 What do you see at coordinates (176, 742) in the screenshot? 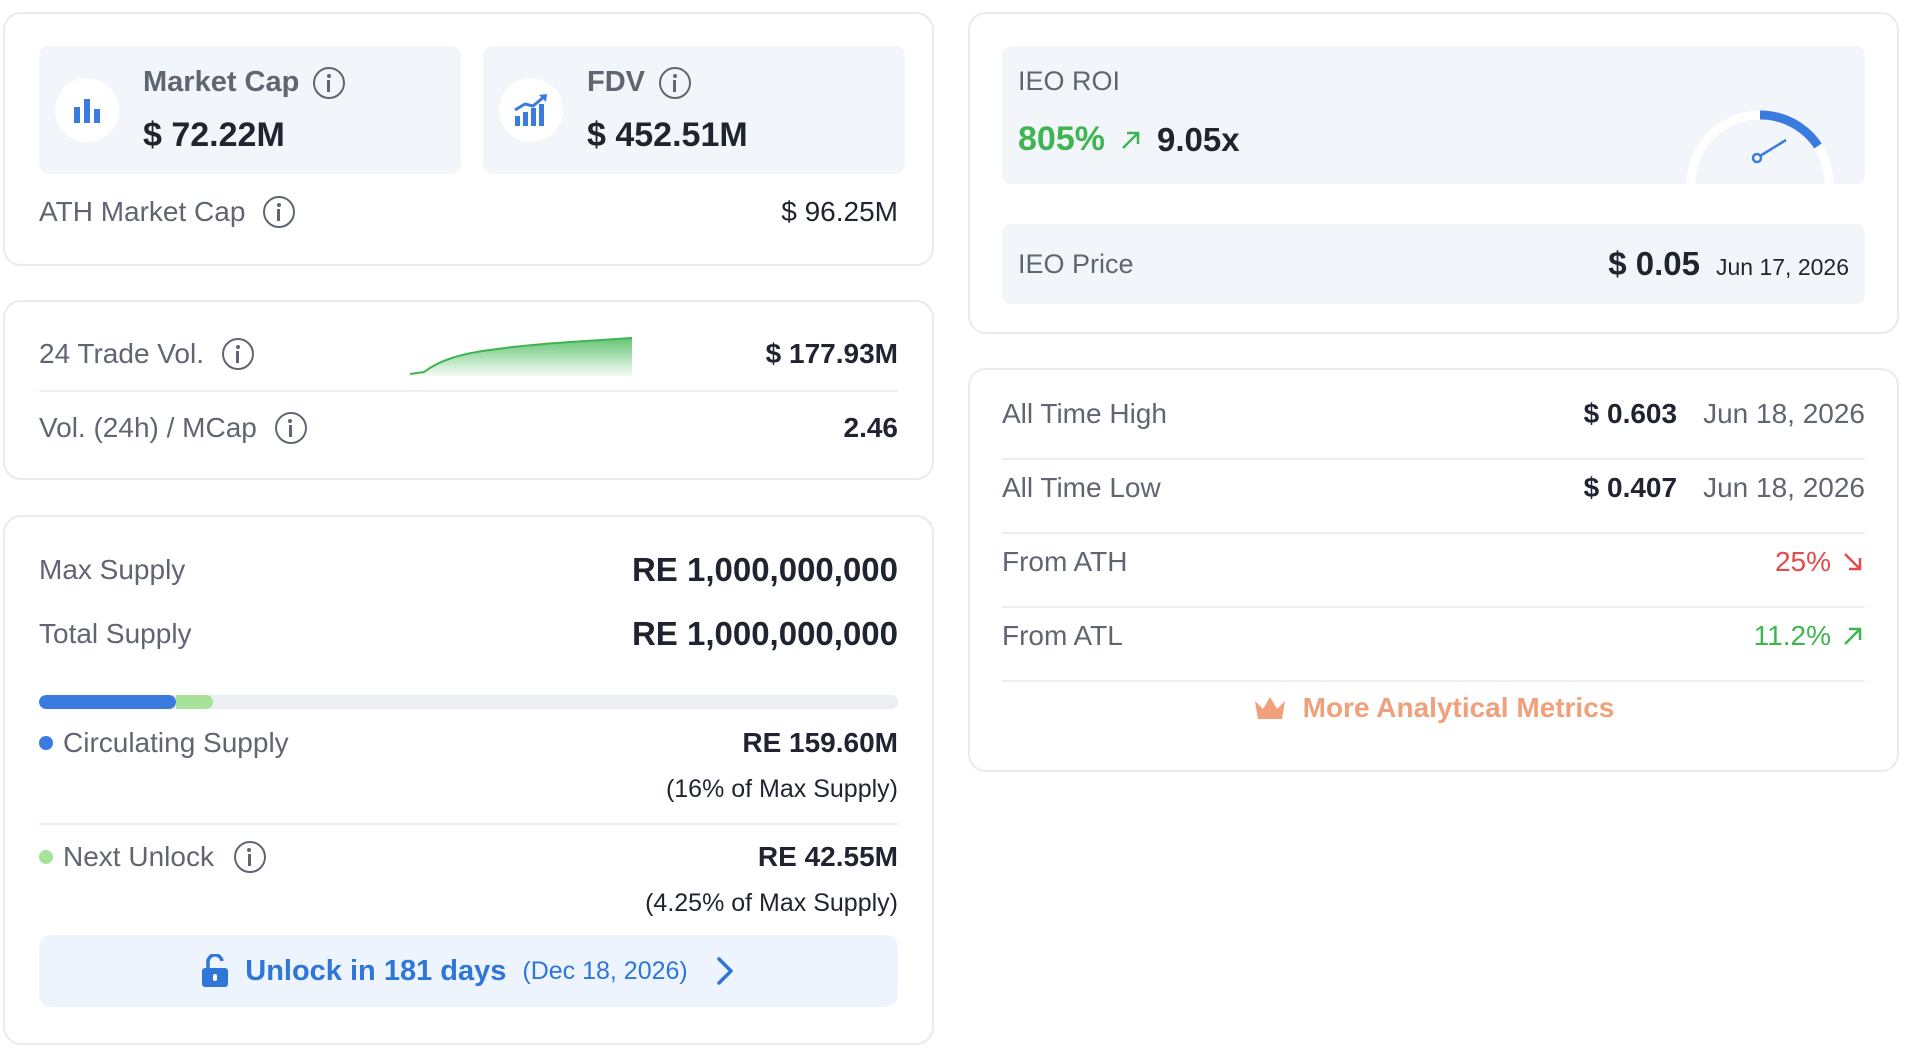
I see `circulating-label: Circulating Supply` at bounding box center [176, 742].